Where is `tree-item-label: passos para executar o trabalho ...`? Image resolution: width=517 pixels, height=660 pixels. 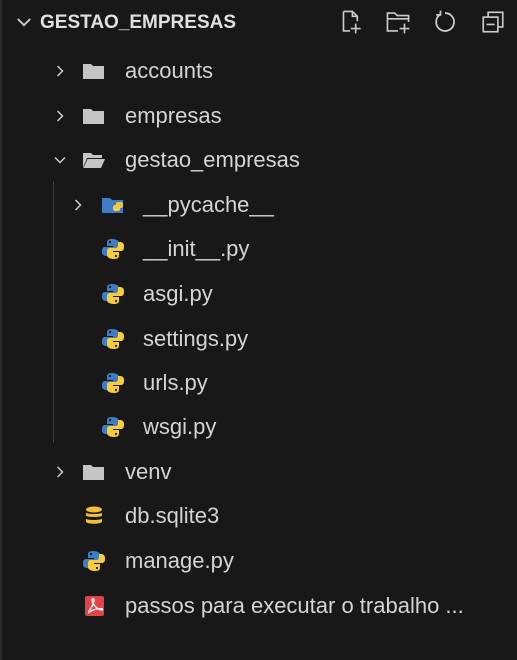 tree-item-label: passos para executar o trabalho ... is located at coordinates (294, 605).